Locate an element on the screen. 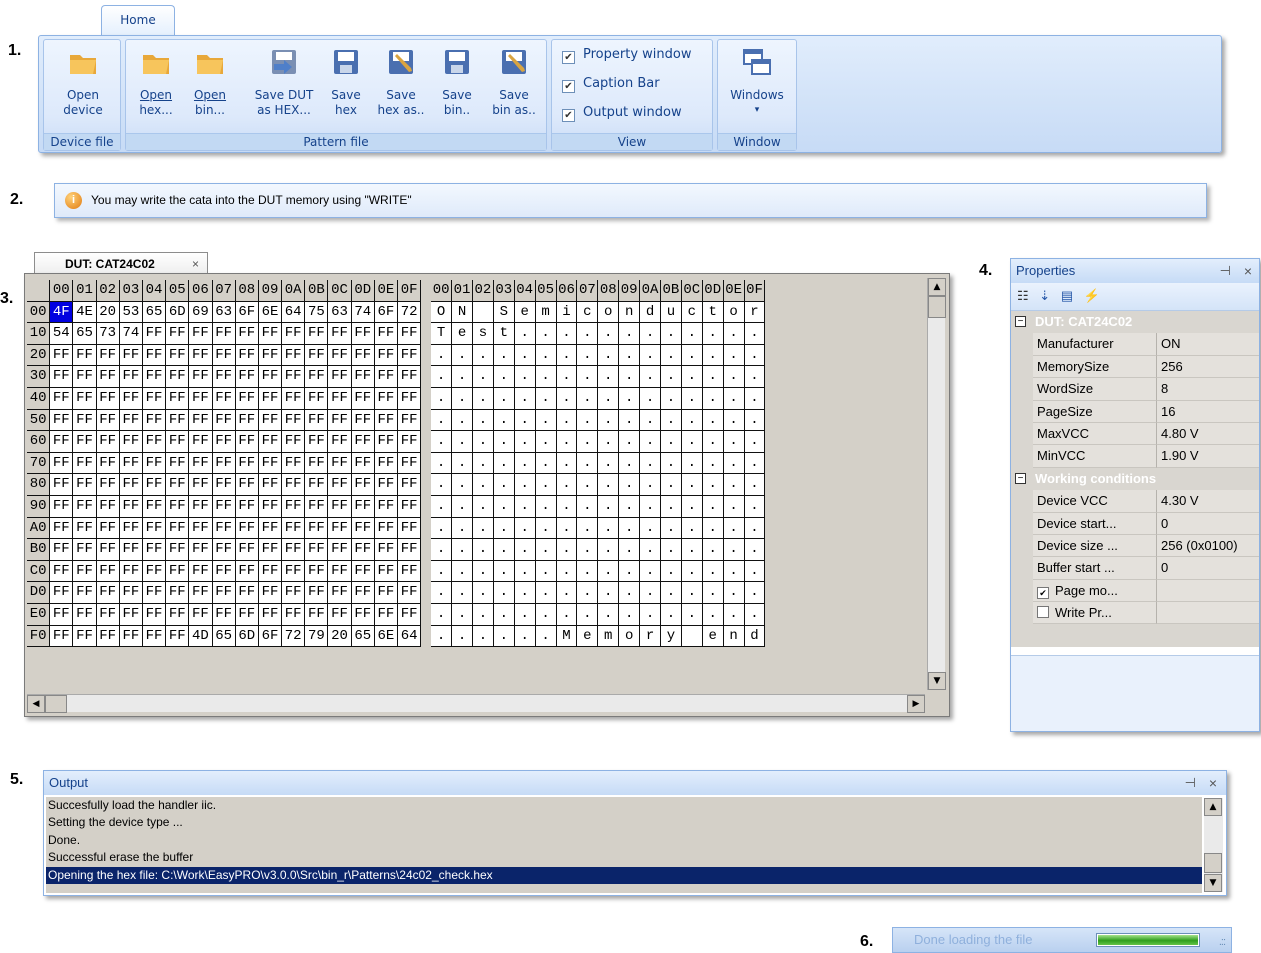  property-row: MemorySize 256 is located at coordinates (1135, 367).